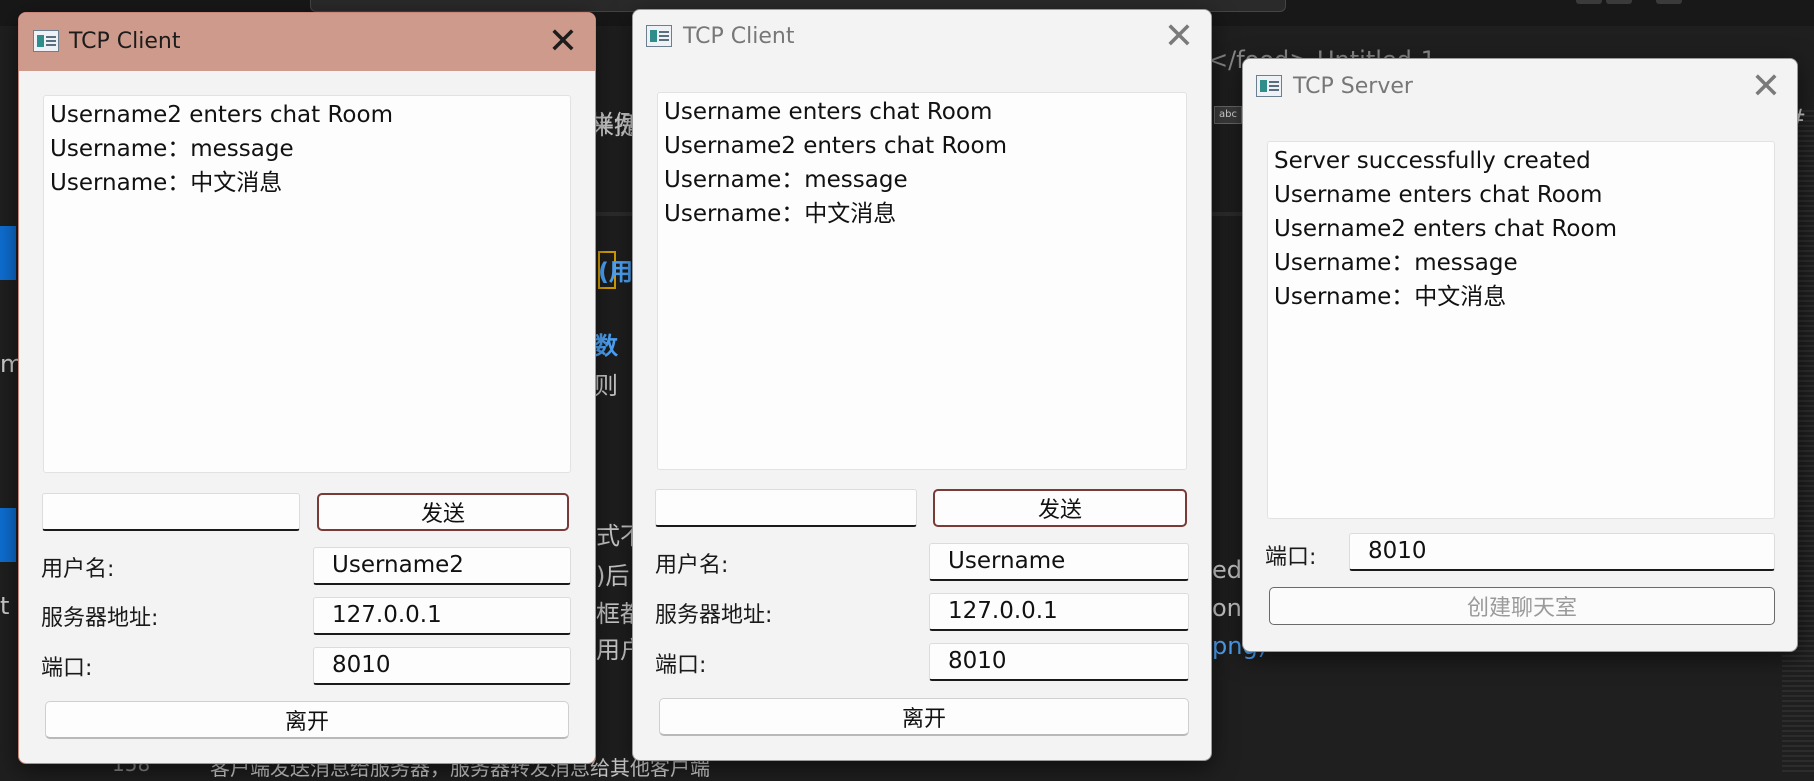 This screenshot has height=781, width=1814. What do you see at coordinates (615, 272) in the screenshot?
I see `bg-text: (用` at bounding box center [615, 272].